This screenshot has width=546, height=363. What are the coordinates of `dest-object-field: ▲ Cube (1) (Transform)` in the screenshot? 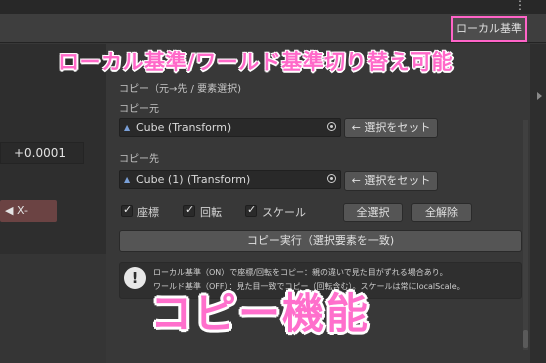 It's located at (230, 179).